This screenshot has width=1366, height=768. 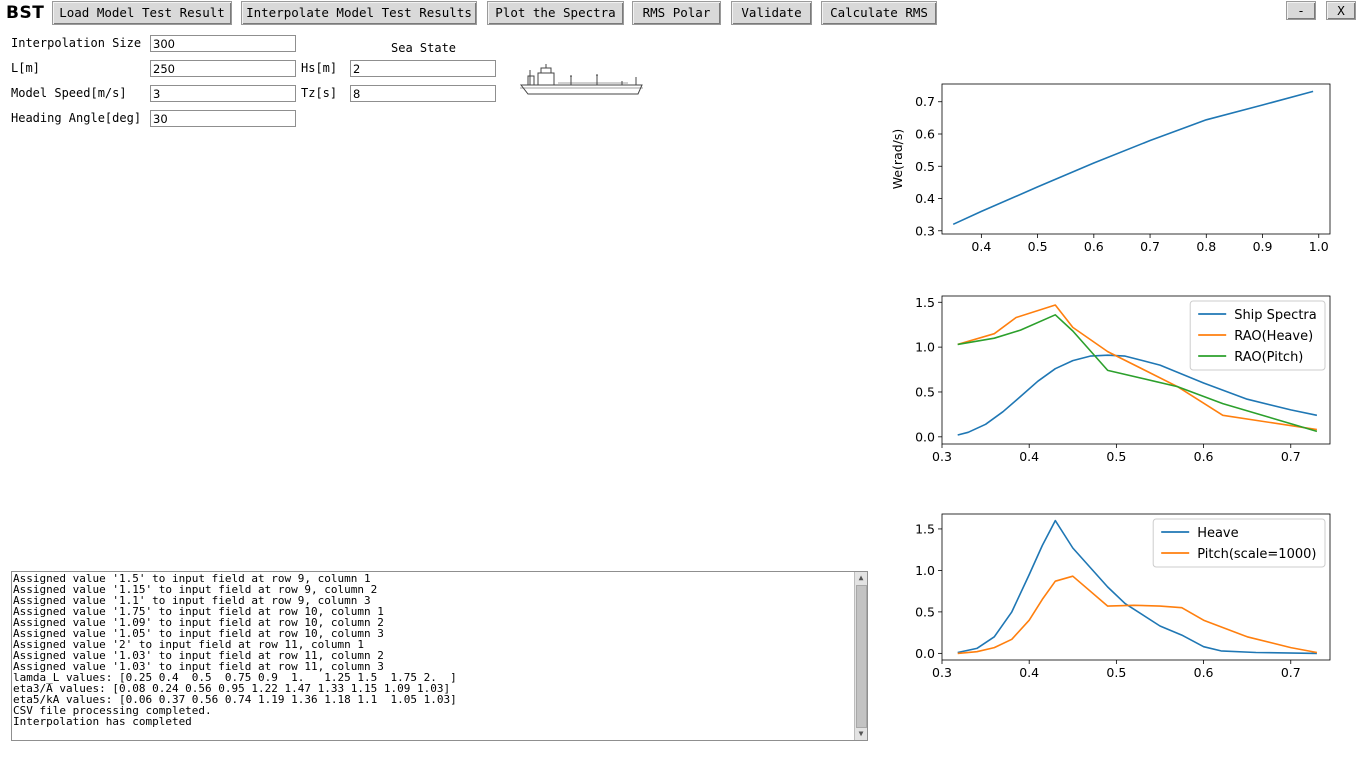 I want to click on hs-input, so click(x=423, y=68).